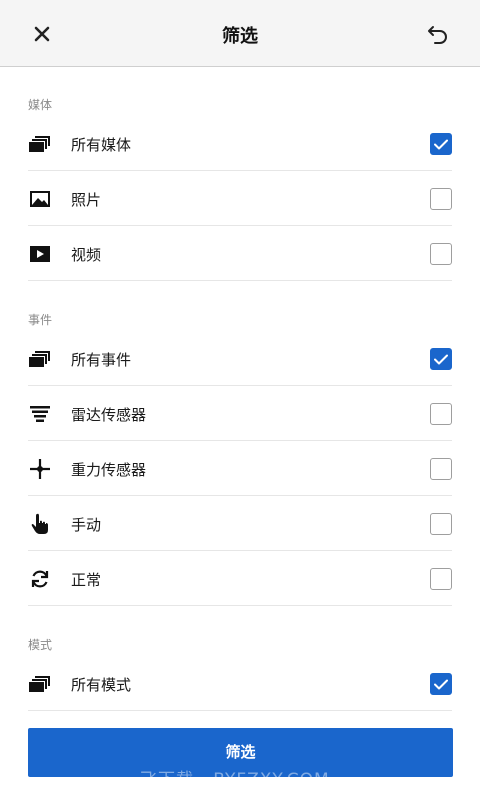 The image size is (480, 800). I want to click on filter-option-label: 视频, so click(86, 255).